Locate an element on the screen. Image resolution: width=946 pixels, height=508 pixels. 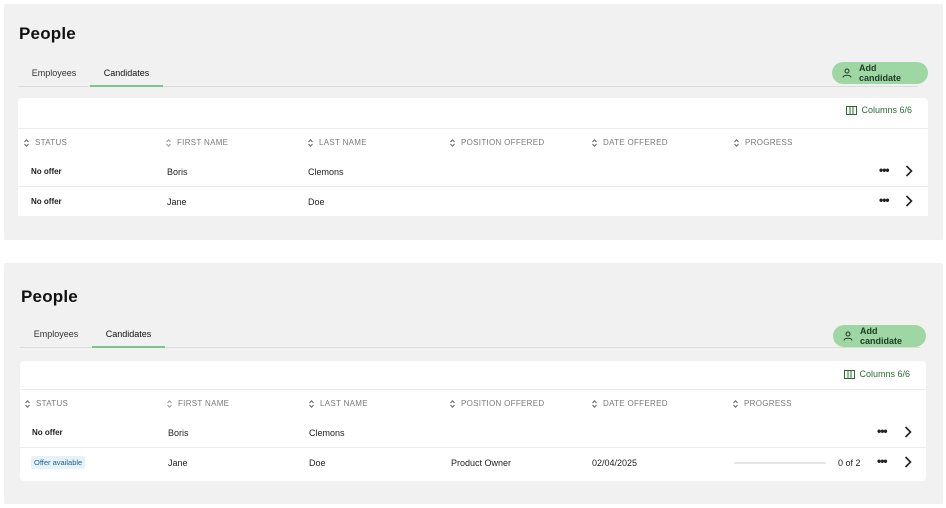
row-position-offered: Product Owner is located at coordinates (481, 463).